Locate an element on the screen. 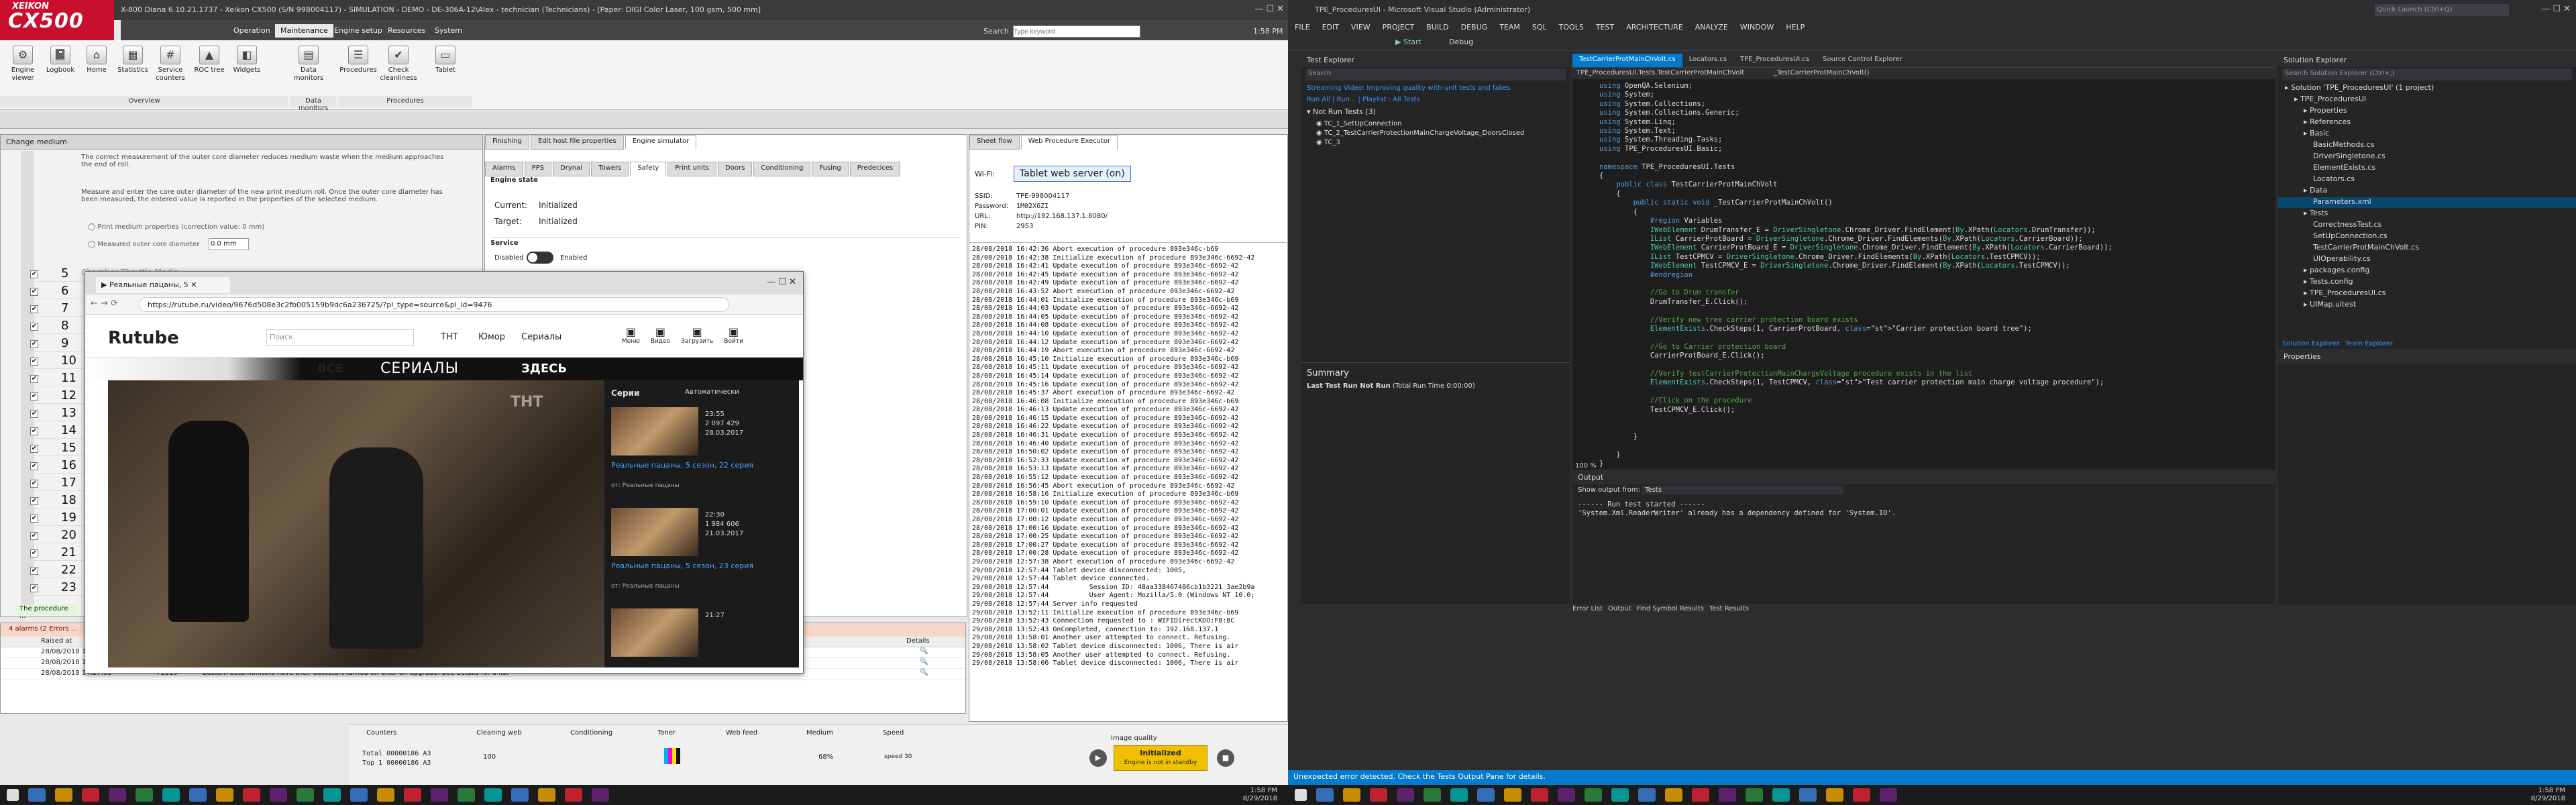 Image resolution: width=2576 pixels, height=805 pixels. solution-item: ▸ Data is located at coordinates (2302, 191).